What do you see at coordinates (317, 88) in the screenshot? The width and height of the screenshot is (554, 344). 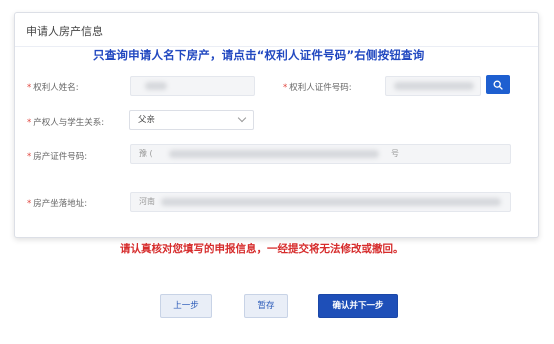 I see `owner-id-label: * 权利人证件号码:` at bounding box center [317, 88].